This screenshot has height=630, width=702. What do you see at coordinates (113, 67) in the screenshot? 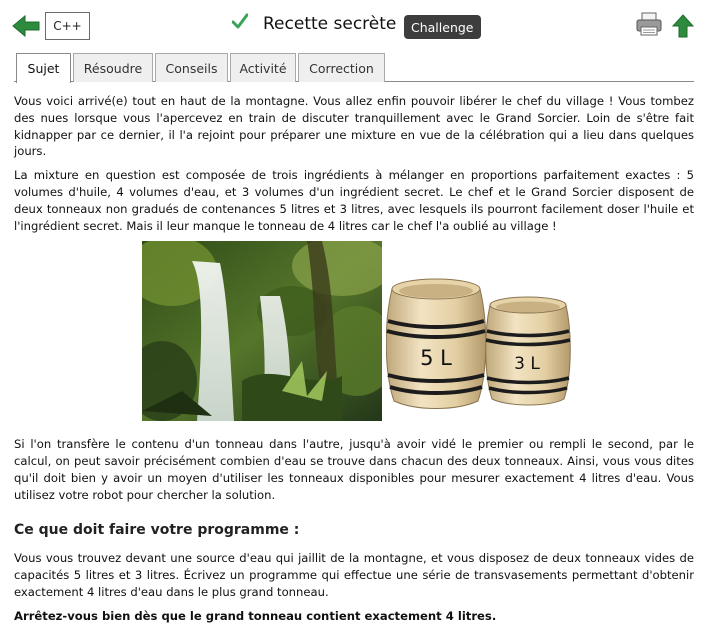
I see `tab-resoudre: Résoudre` at bounding box center [113, 67].